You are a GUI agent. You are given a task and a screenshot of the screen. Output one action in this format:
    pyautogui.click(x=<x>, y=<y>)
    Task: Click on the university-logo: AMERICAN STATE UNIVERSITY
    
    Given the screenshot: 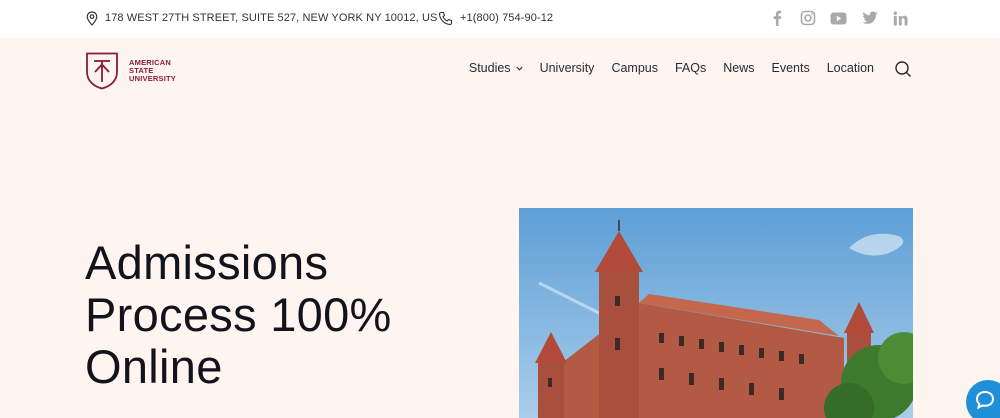 What is the action you would take?
    pyautogui.click(x=130, y=71)
    